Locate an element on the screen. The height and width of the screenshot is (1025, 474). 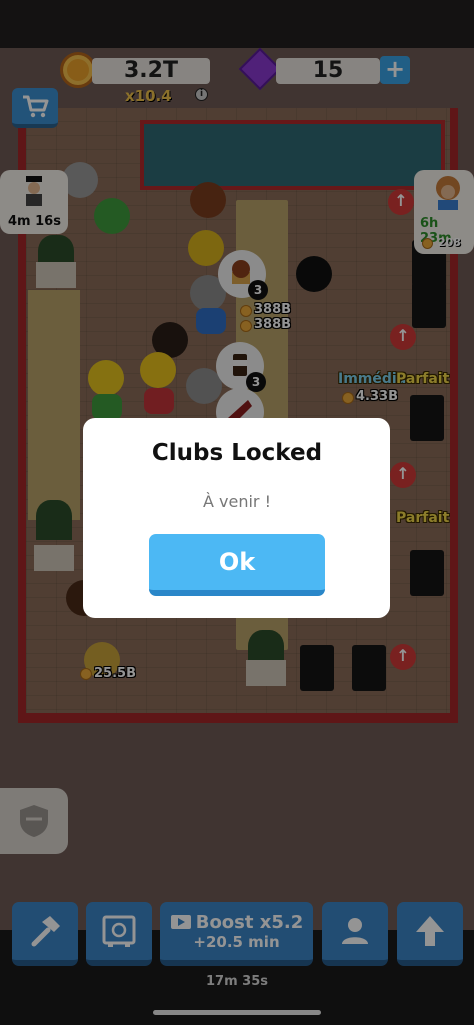
dialog-title: Clubs Locked is located at coordinates (237, 453).